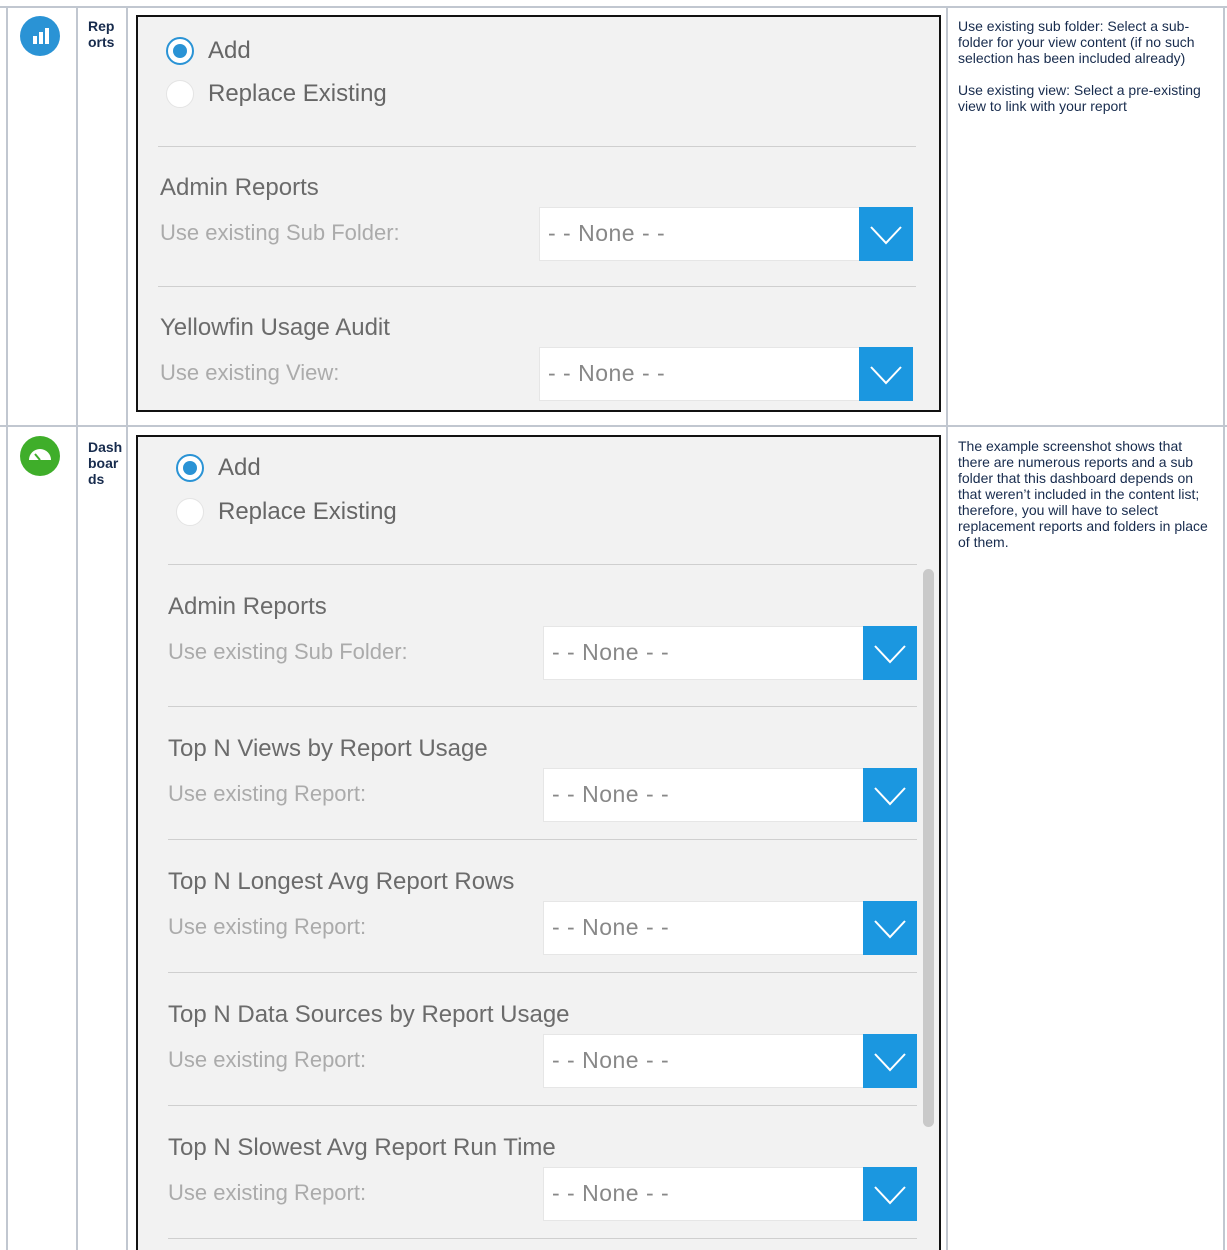 Image resolution: width=1227 pixels, height=1250 pixels. Describe the element at coordinates (40, 456) in the screenshot. I see `dashboard-gauge-icon` at that location.